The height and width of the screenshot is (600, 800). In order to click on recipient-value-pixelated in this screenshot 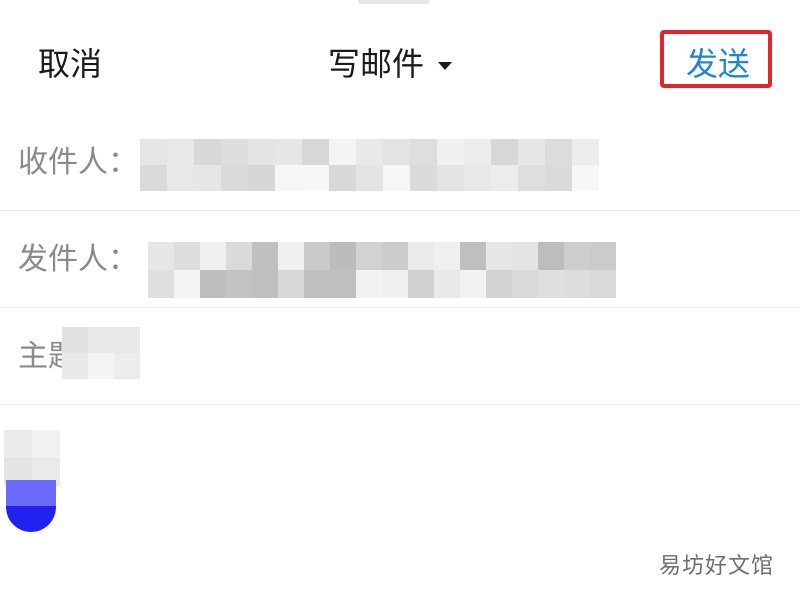, I will do `click(369, 165)`.